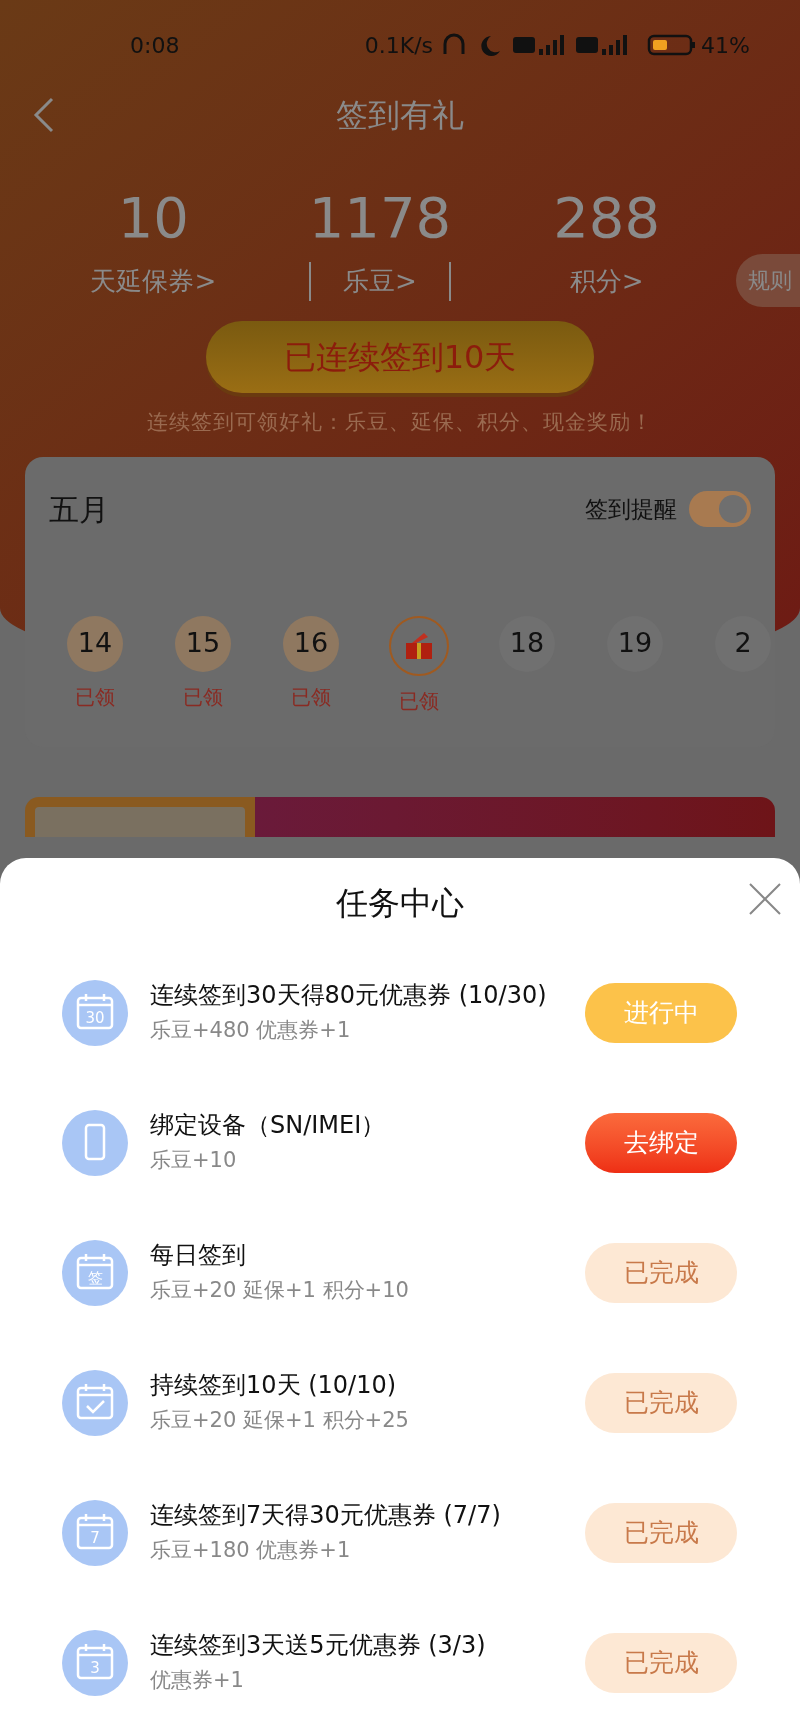  What do you see at coordinates (318, 1646) in the screenshot?
I see `task-title: 连续签到3天送5元优惠券 (3/3)` at bounding box center [318, 1646].